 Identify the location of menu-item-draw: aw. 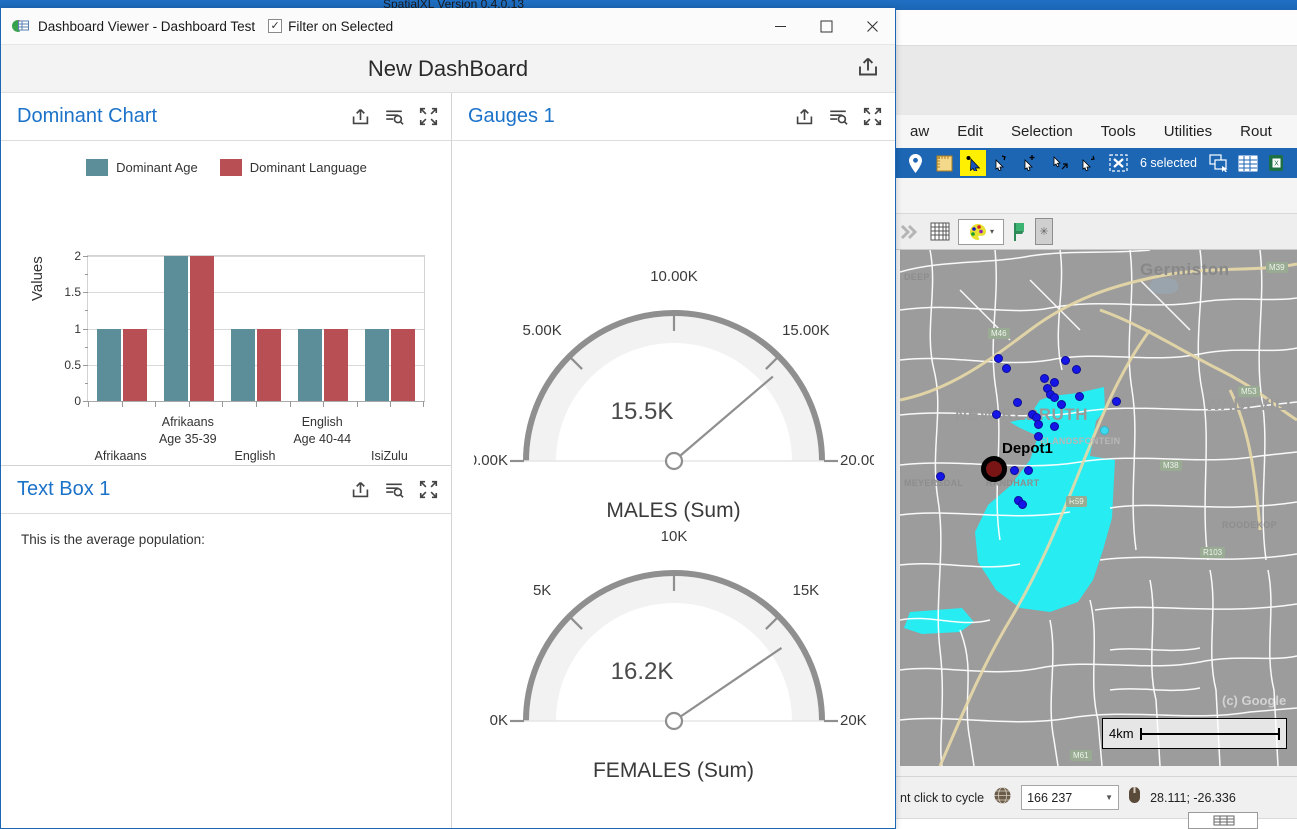
(919, 131).